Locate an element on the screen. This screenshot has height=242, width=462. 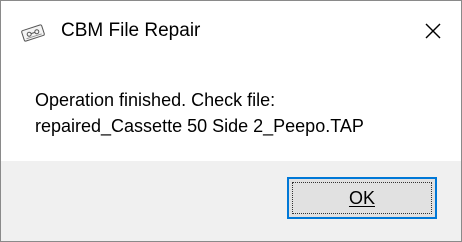
window-title: CBM File Repair is located at coordinates (131, 30).